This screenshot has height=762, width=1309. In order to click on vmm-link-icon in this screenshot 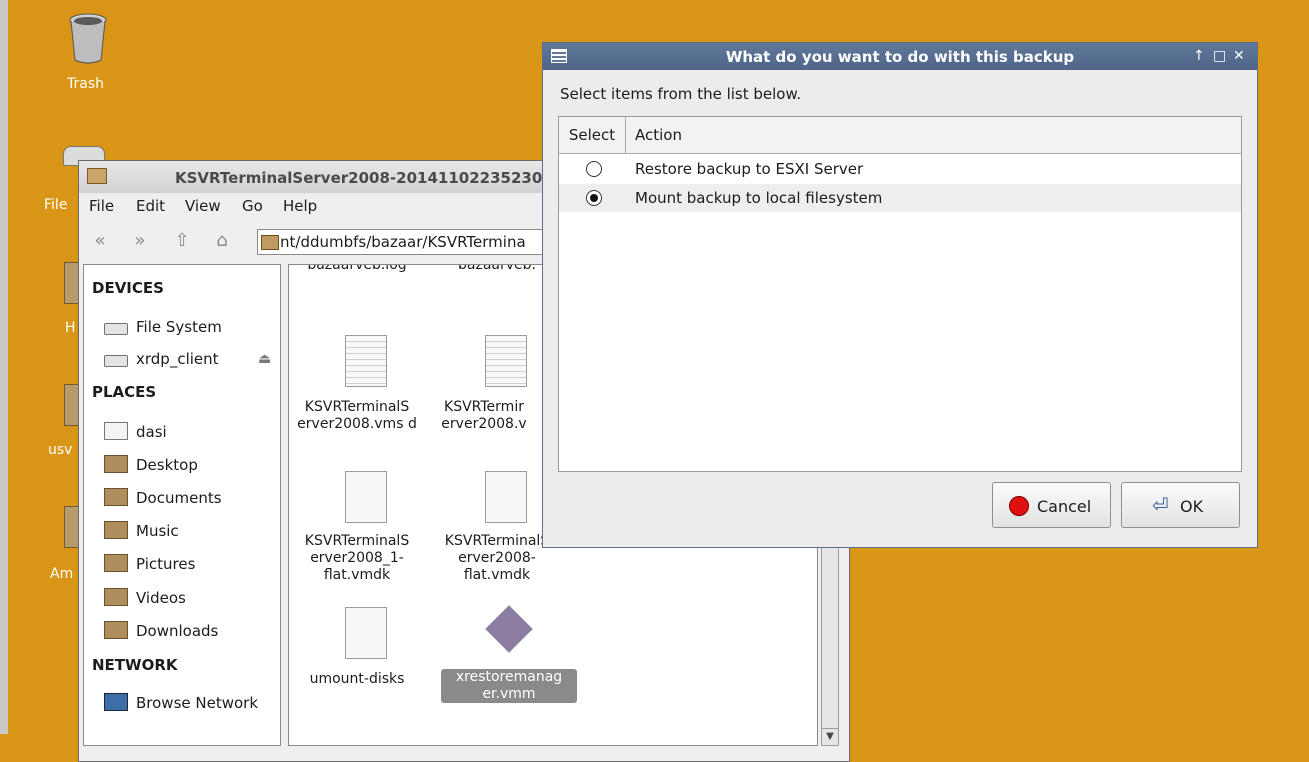, I will do `click(509, 629)`.